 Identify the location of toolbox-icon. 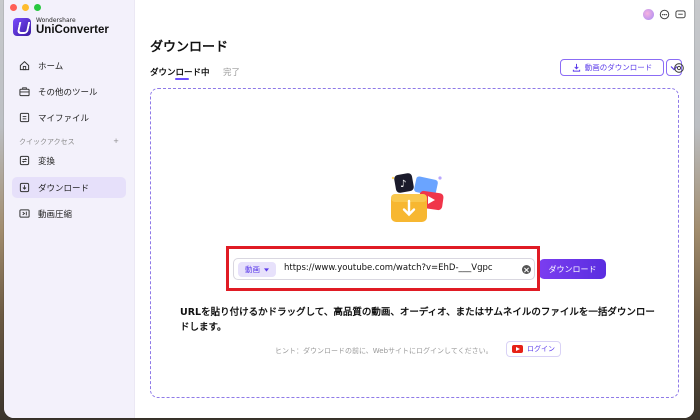
(24, 92).